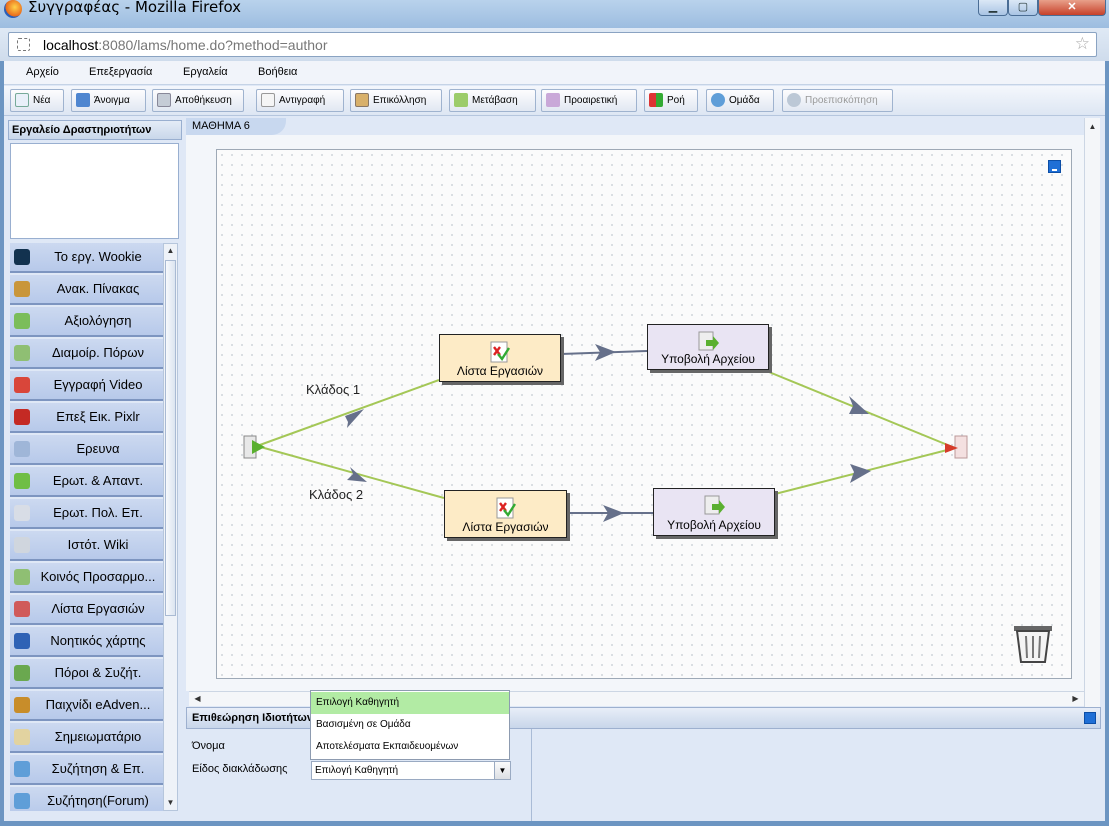  I want to click on file-upload-activity-1: Υποβολή Αρχείου, so click(708, 347).